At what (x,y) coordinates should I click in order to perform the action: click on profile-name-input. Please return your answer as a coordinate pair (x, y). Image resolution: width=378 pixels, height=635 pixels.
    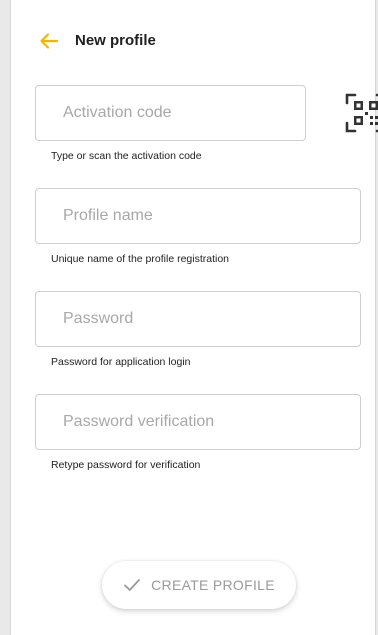
    Looking at the image, I should click on (198, 216).